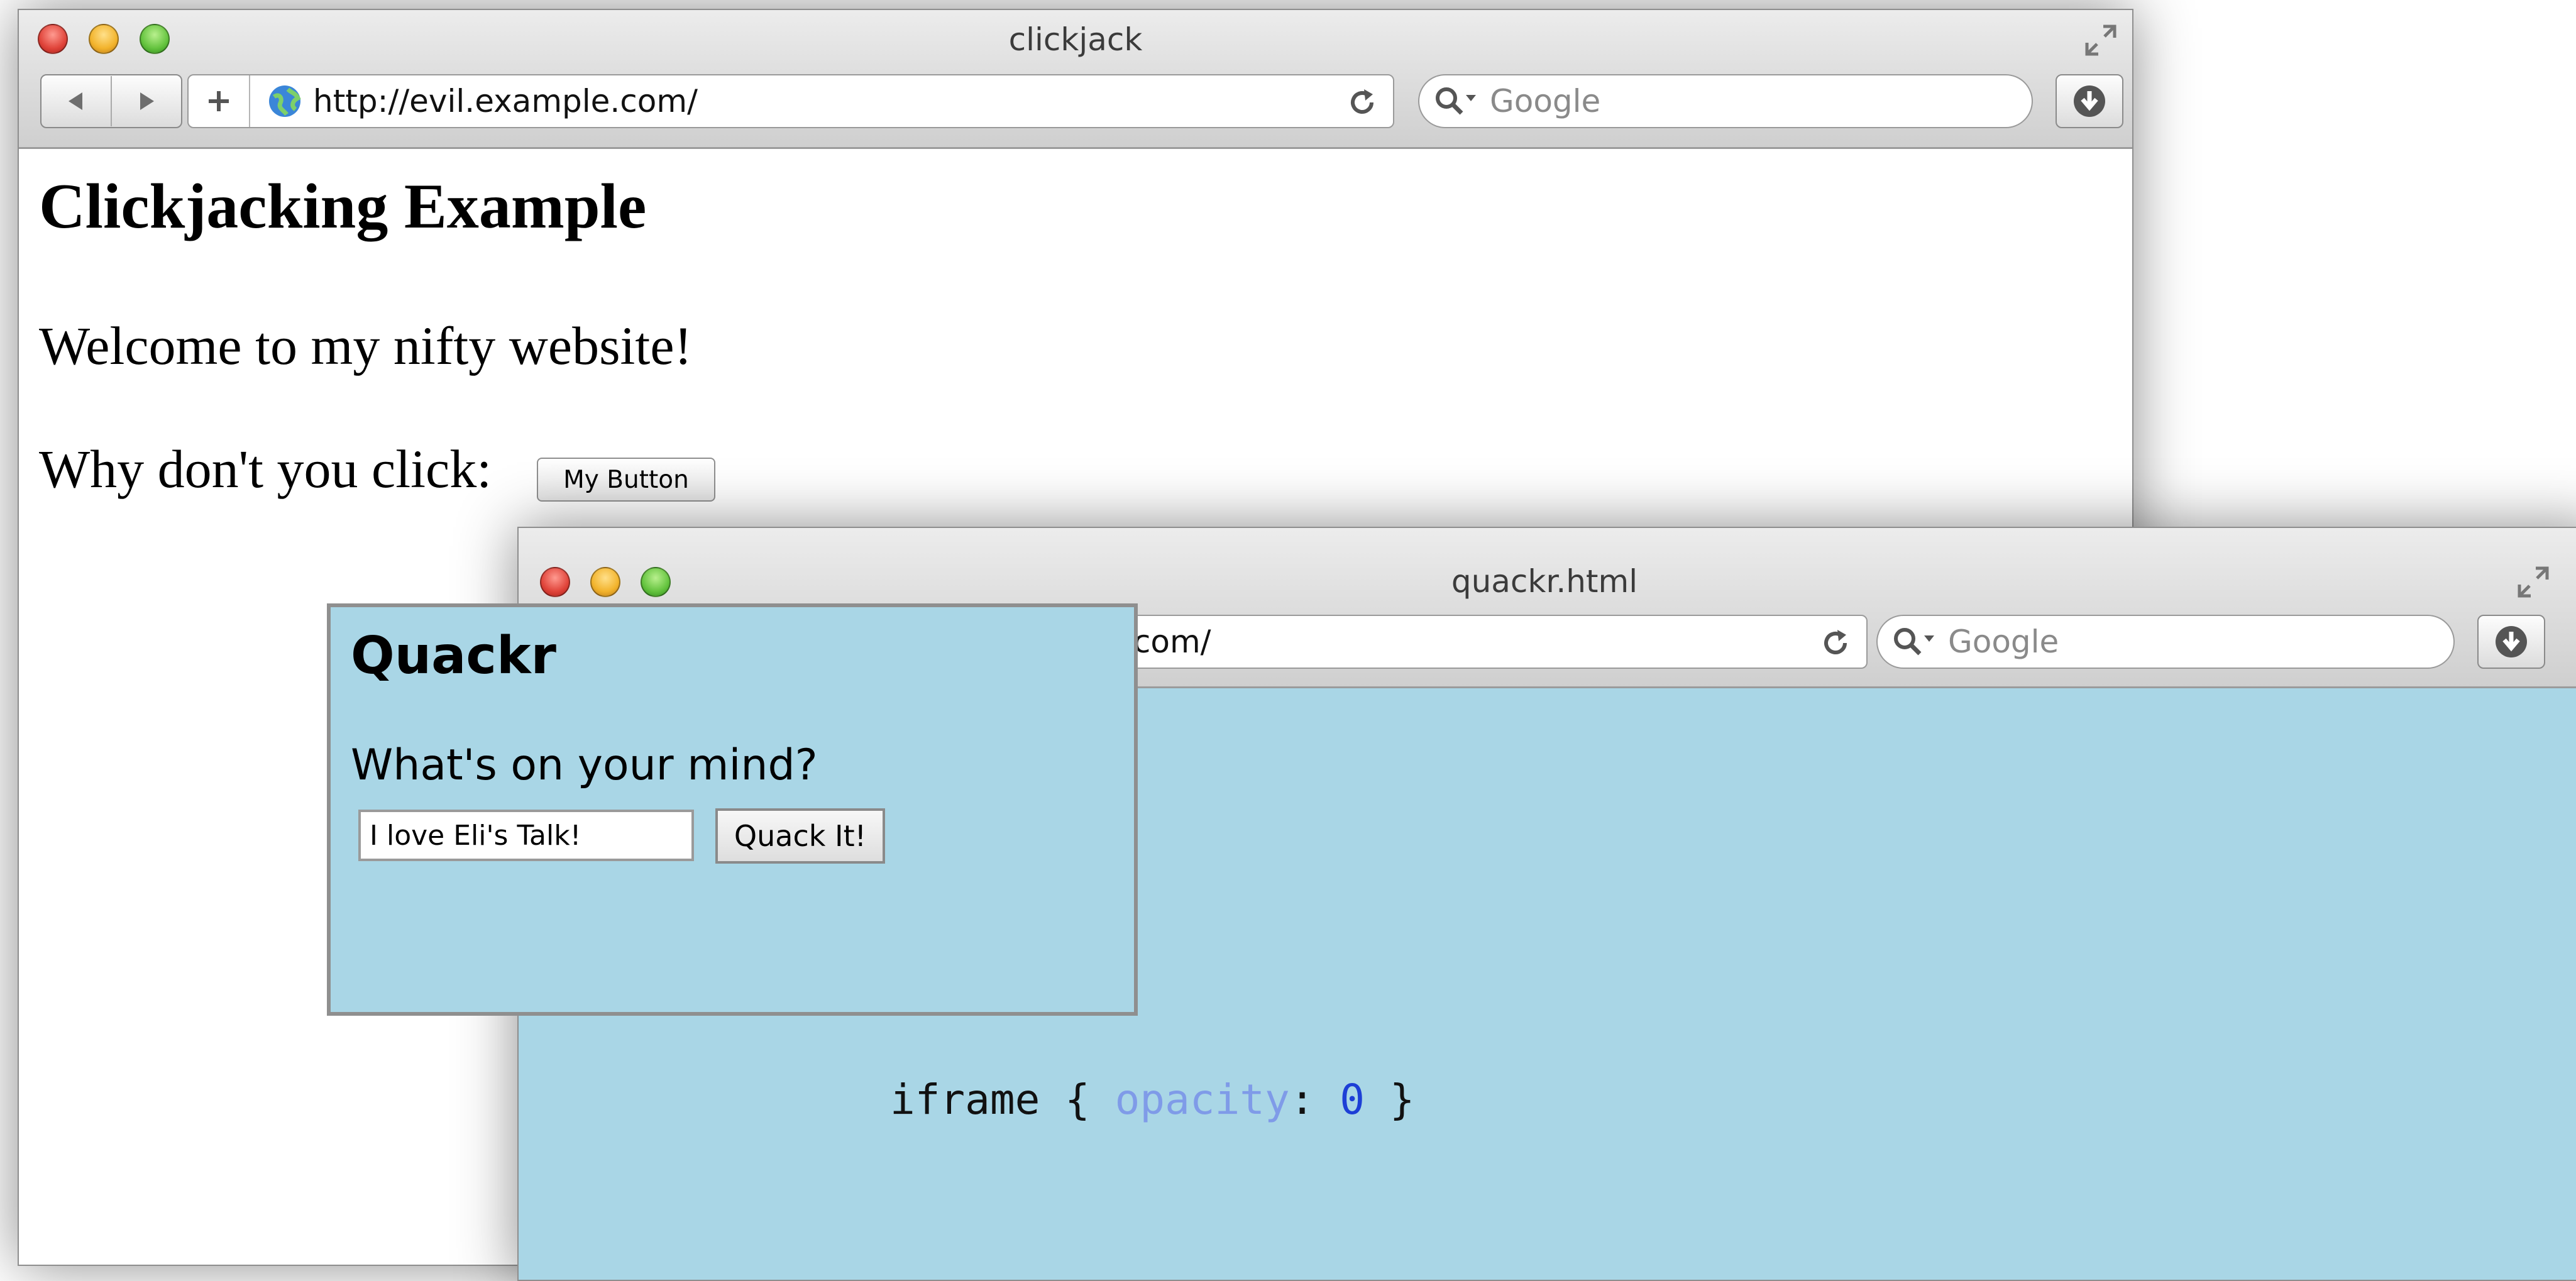 This screenshot has height=1281, width=2576. I want to click on quack-it-label: Quack It!, so click(801, 836).